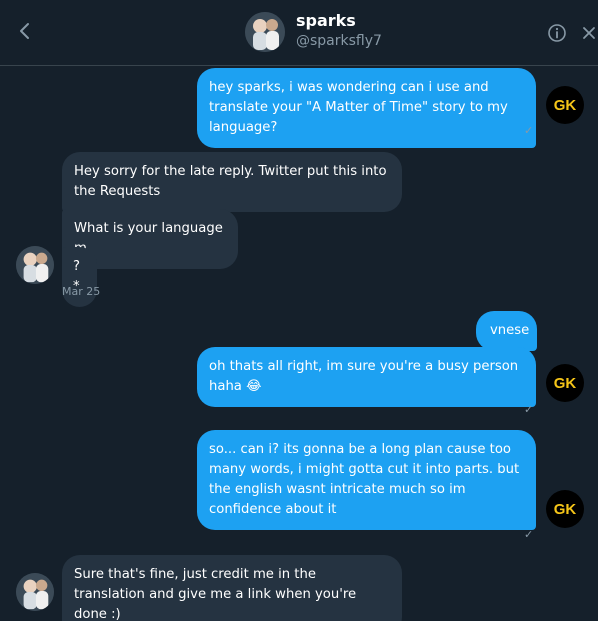  Describe the element at coordinates (25, 31) in the screenshot. I see `back-arrow-icon` at that location.